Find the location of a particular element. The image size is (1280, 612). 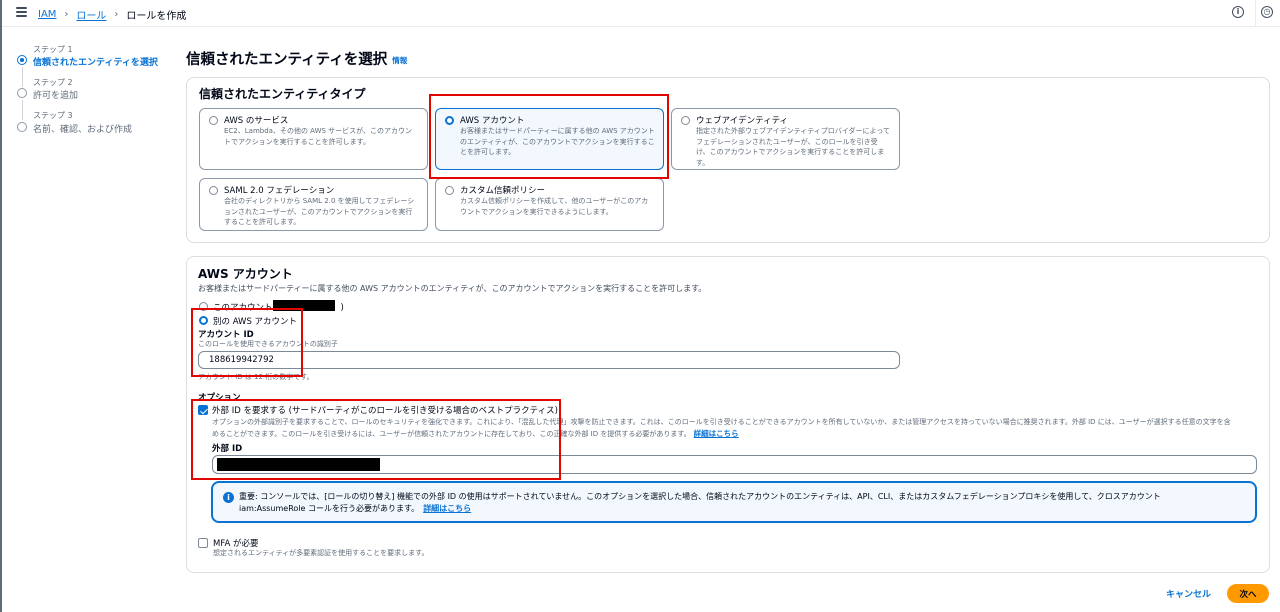

entity-type-title: 信頼されたエンティティタイプ is located at coordinates (282, 94).